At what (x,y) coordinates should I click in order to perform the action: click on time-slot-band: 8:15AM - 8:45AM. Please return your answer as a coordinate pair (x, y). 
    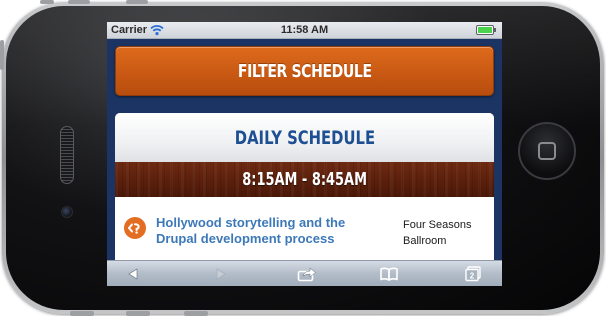
    Looking at the image, I should click on (304, 179).